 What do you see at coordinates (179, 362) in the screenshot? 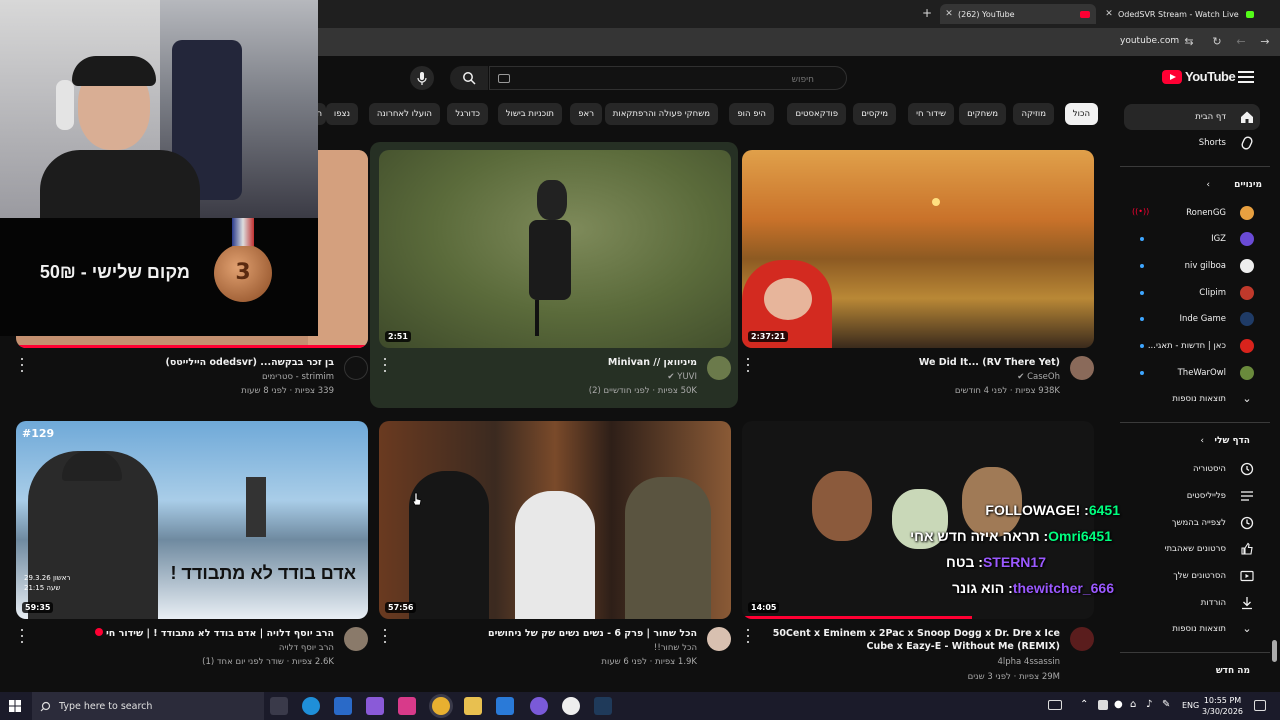
I see `video-title: בן זכר בבקשה... (odedsvr היילייטס)` at bounding box center [179, 362].